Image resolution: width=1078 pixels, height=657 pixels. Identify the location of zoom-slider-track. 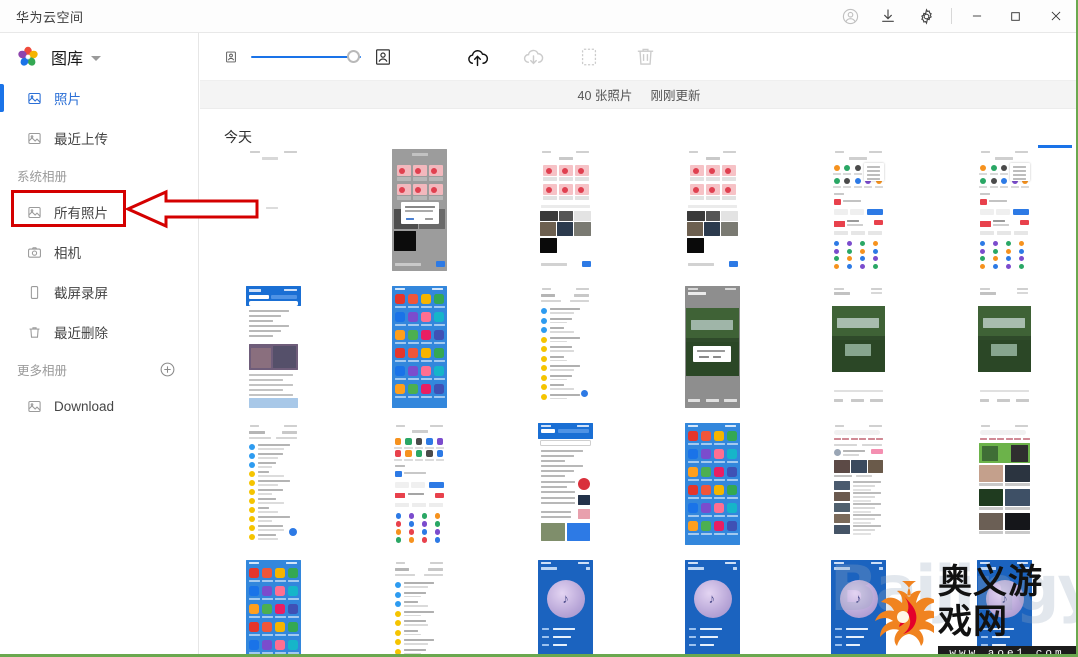
(306, 56).